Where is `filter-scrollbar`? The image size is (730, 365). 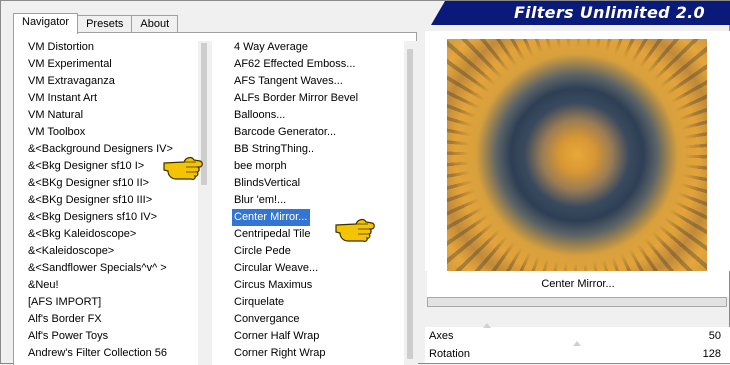 filter-scrollbar is located at coordinates (411, 203).